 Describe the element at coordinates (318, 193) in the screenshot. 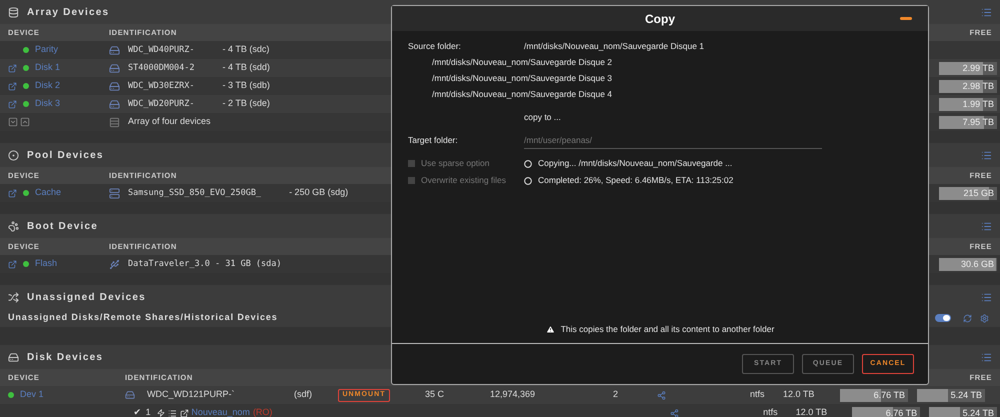

I see `device-size: - 250 GB (sdg)` at that location.